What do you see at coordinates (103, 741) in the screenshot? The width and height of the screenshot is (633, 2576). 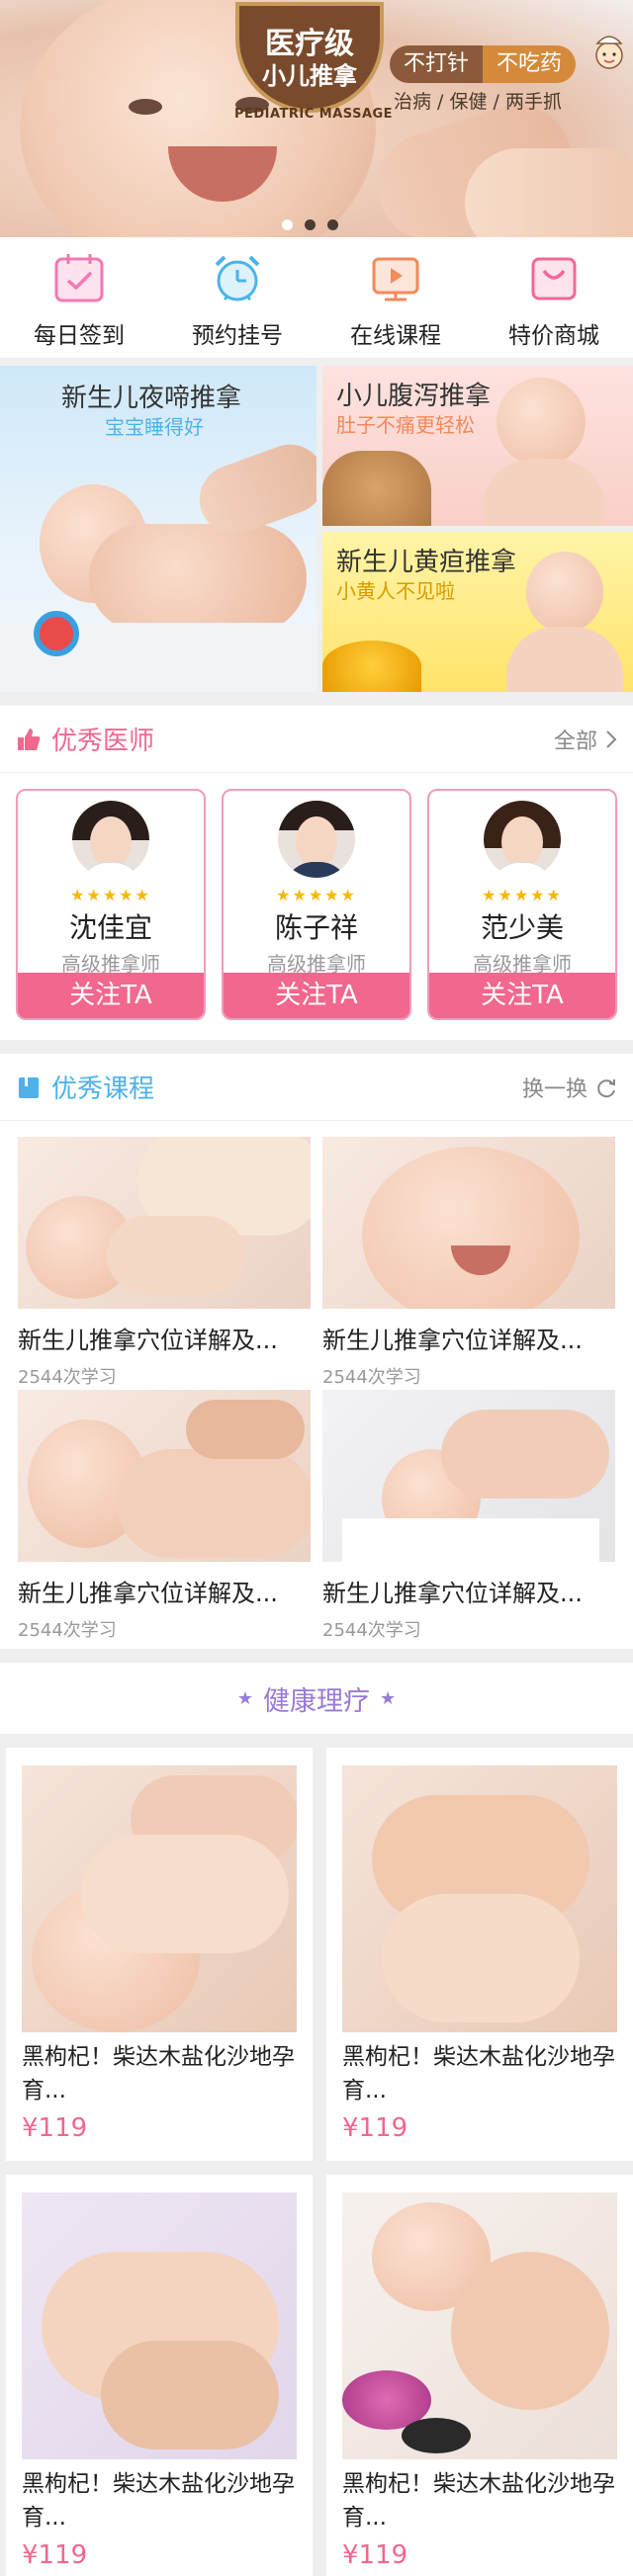 I see `section-title: 优秀医师` at bounding box center [103, 741].